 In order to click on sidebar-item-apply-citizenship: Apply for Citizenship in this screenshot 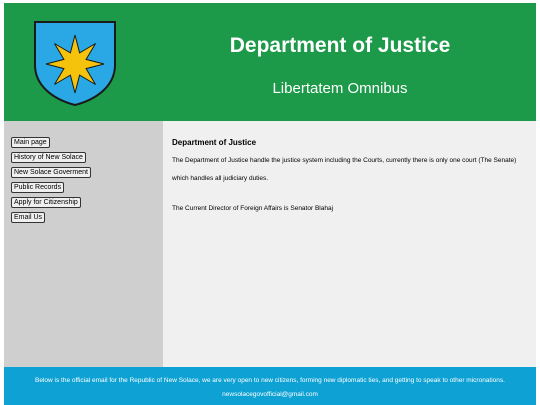, I will do `click(46, 202)`.